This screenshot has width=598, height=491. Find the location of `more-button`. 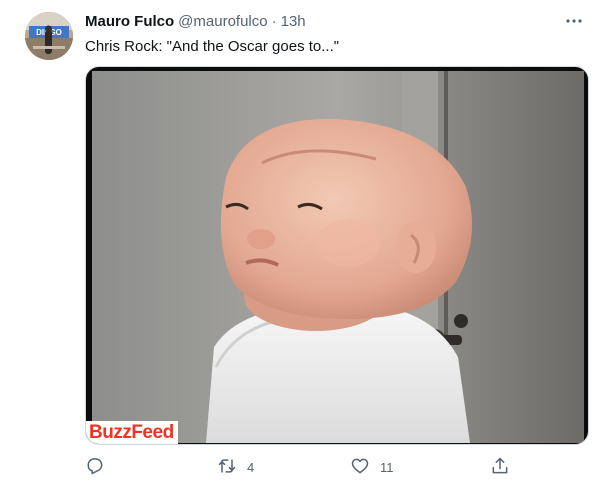

more-button is located at coordinates (574, 20).